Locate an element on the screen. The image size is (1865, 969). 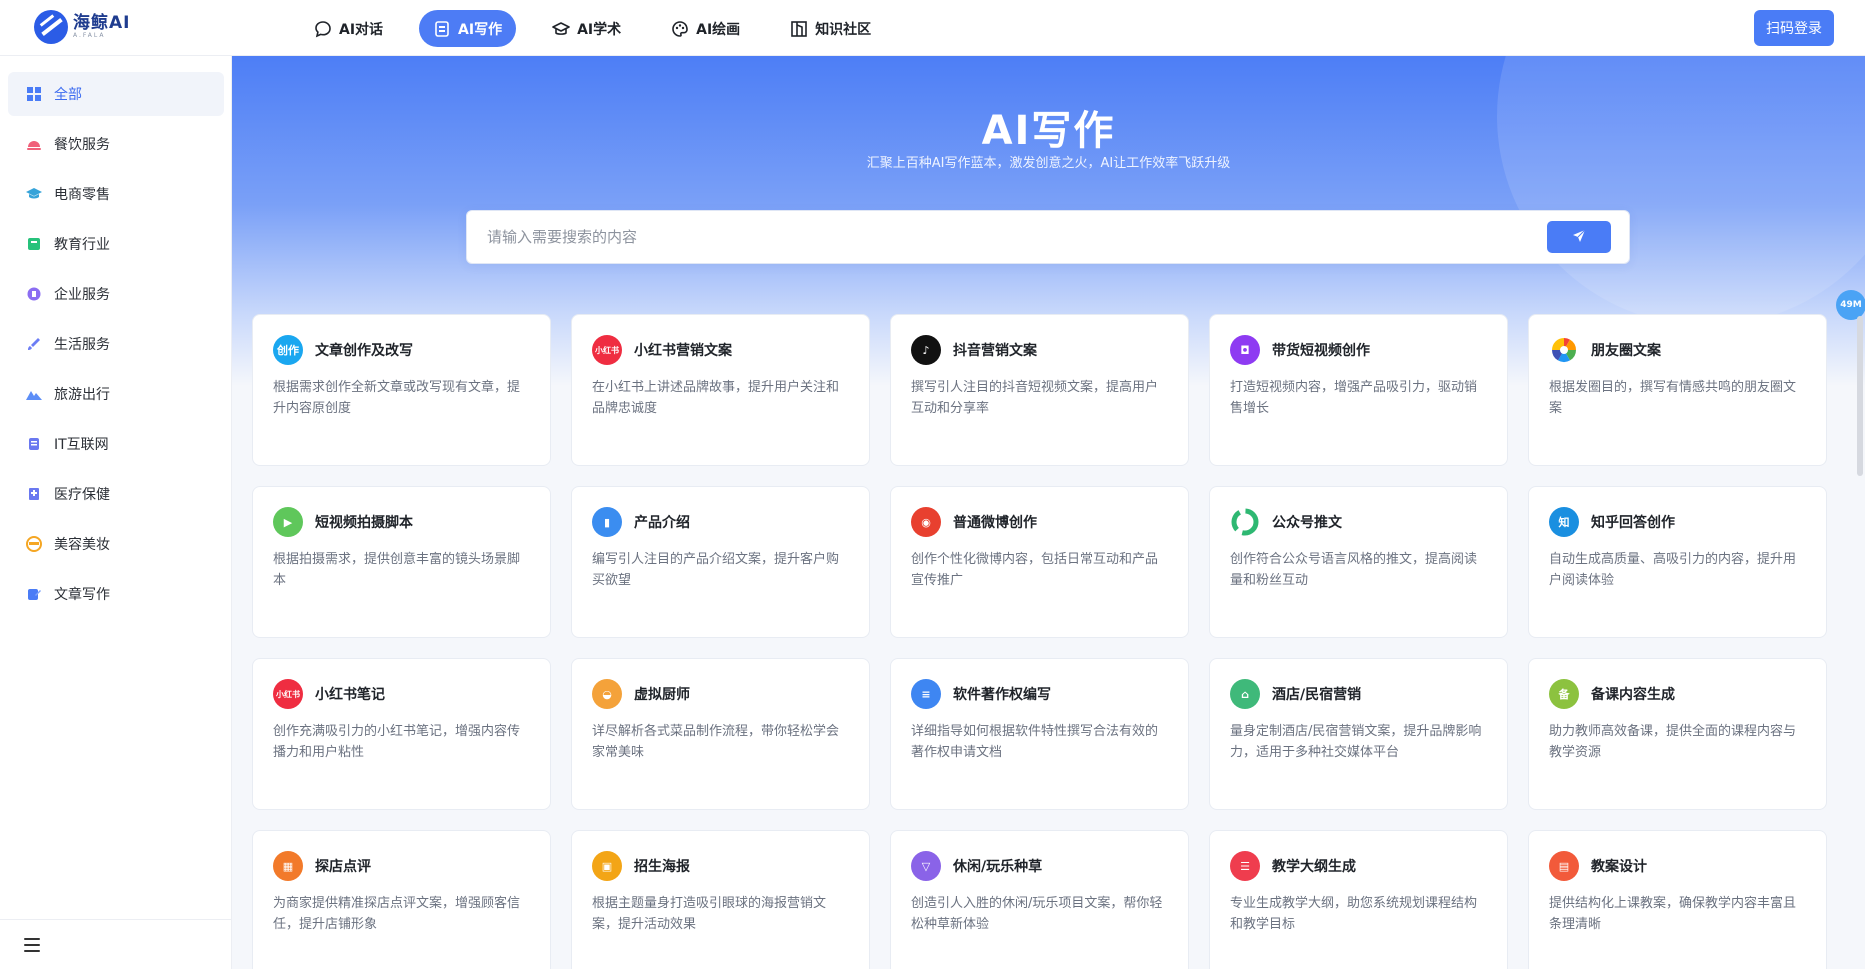
template-card: ▤ 教案设计 提供结构化上课教案，确保教学内容丰富且条理清晰 is located at coordinates (1677, 899).